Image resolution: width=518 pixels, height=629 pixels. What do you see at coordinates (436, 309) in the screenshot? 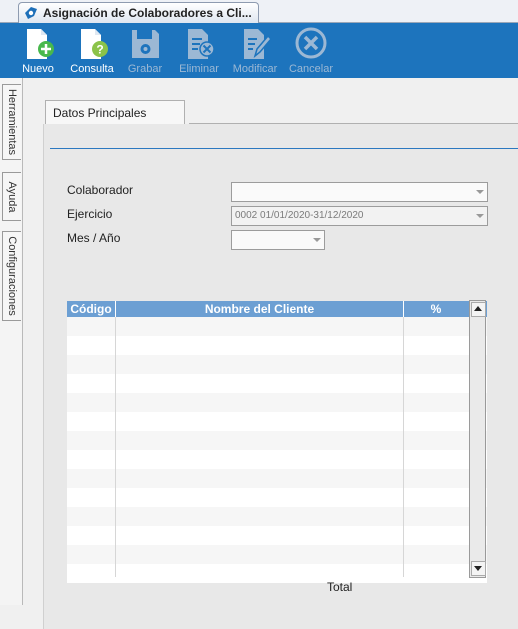
I see `column-header-porcentaje: %` at bounding box center [436, 309].